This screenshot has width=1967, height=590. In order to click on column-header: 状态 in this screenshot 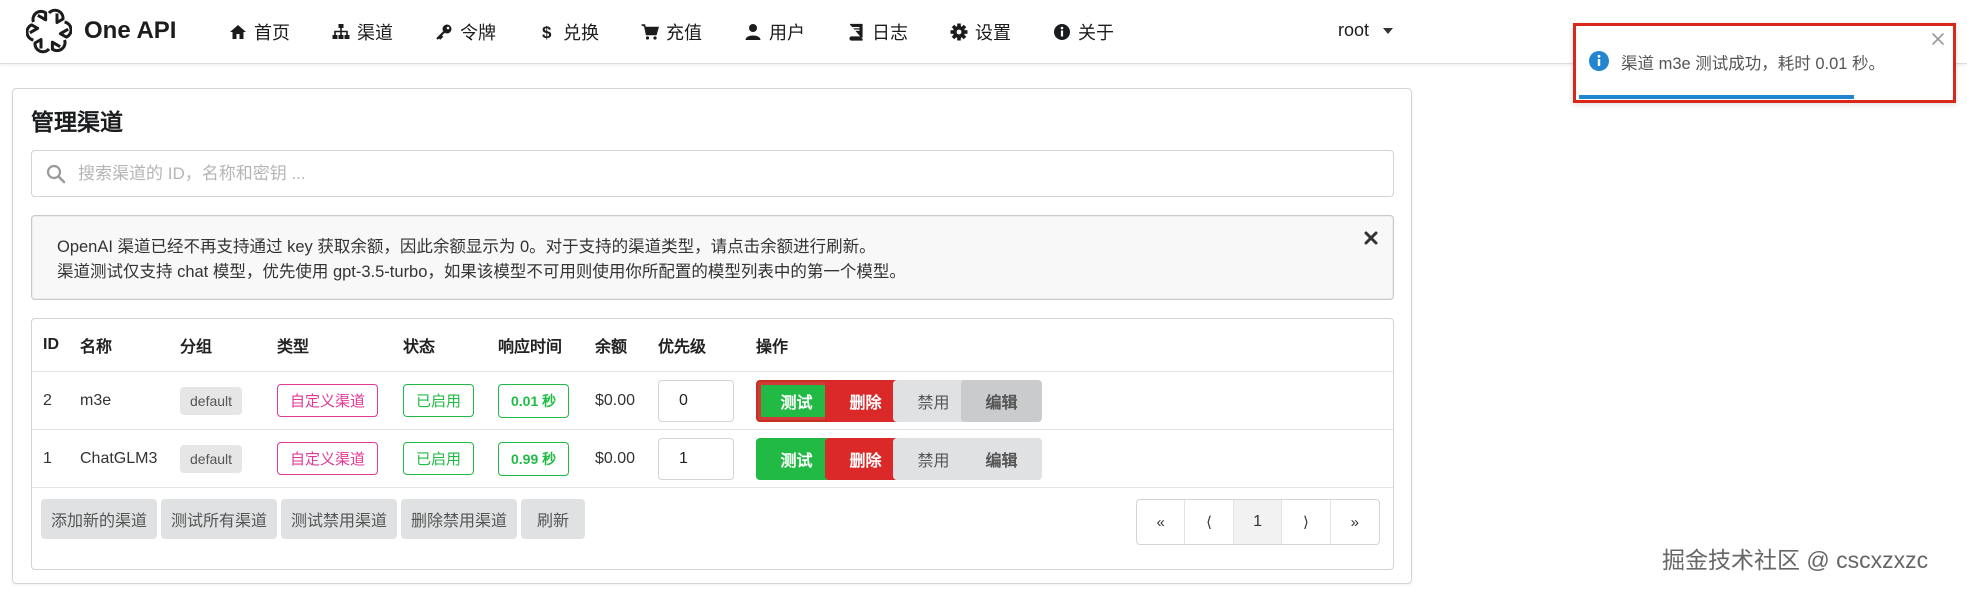, I will do `click(419, 345)`.